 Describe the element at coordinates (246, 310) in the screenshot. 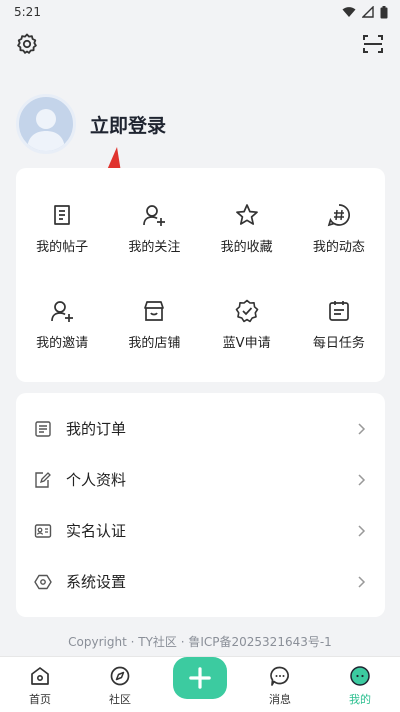

I see `verified-badge-icon` at that location.